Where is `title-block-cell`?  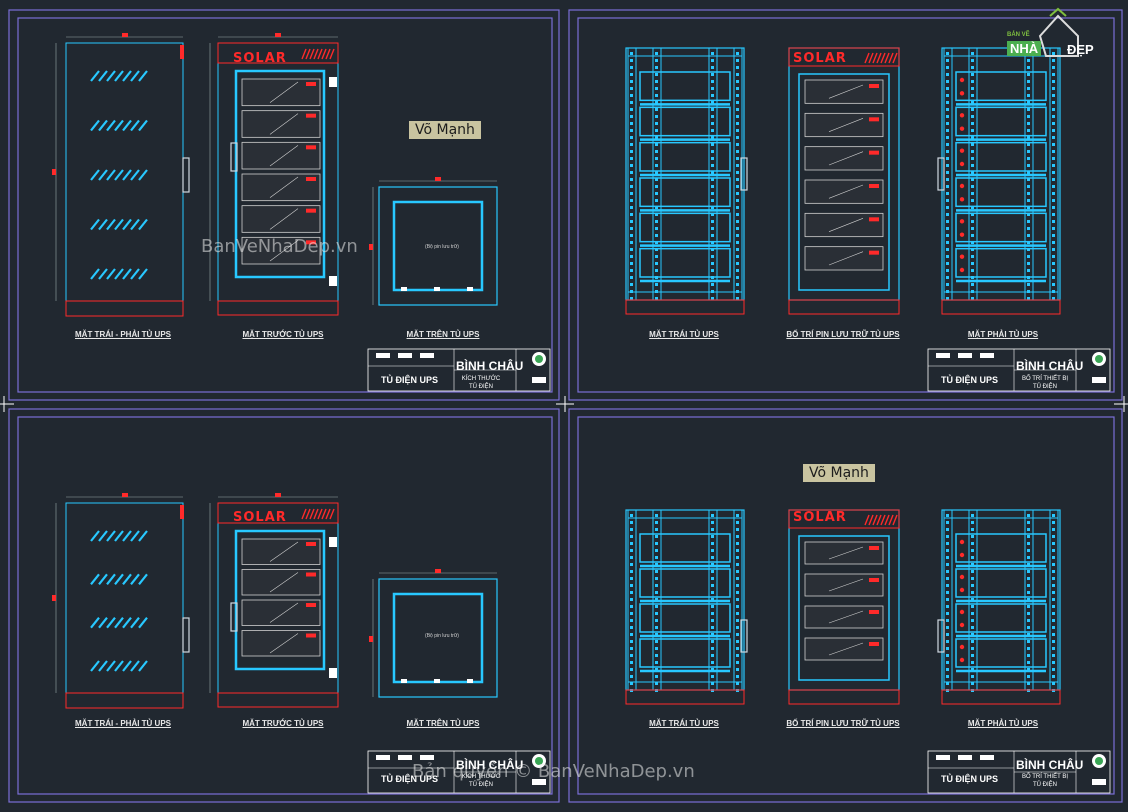
title-block-cell is located at coordinates (965, 757).